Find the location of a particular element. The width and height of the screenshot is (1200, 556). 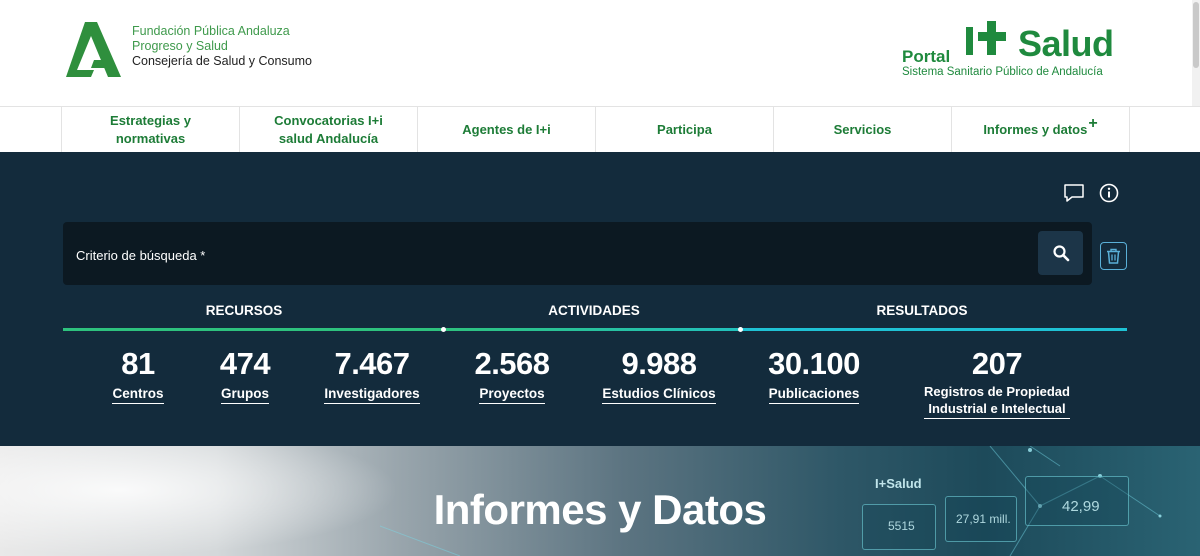

category-recursos: RECURSOS is located at coordinates (244, 310).